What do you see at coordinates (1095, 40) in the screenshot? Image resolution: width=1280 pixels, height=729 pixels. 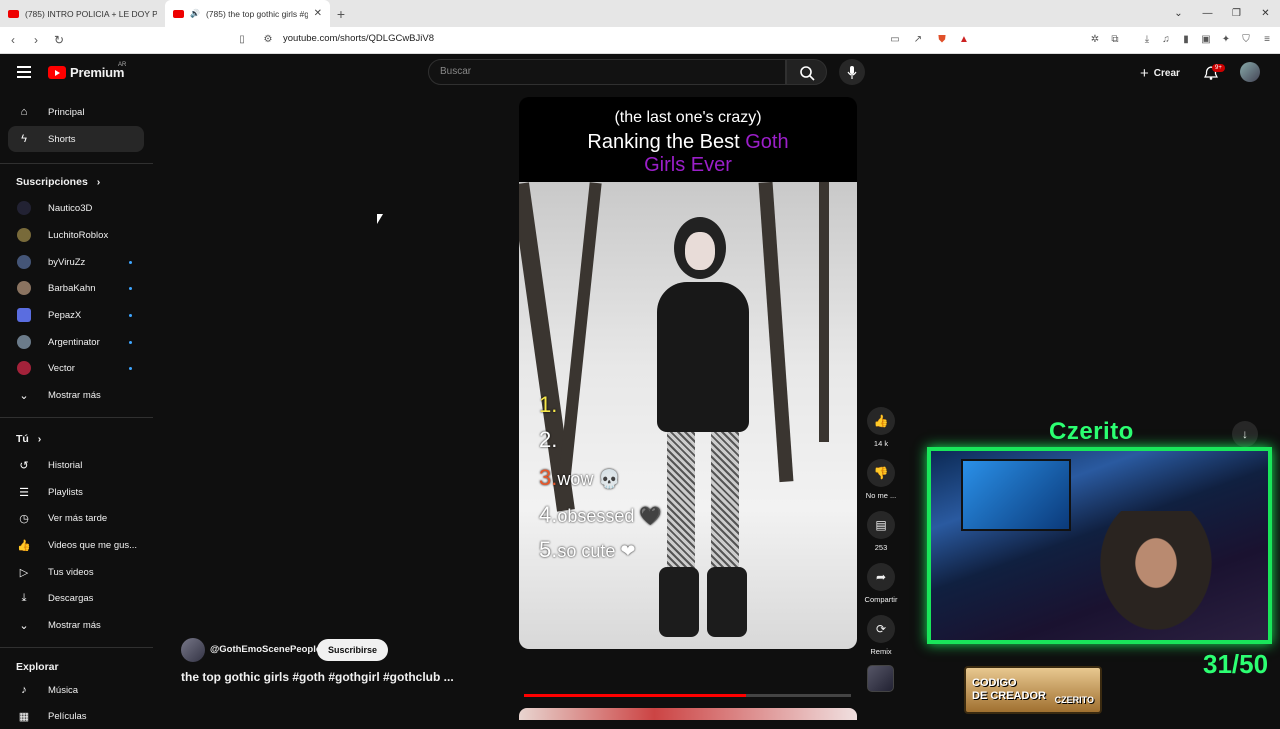 I see `extensions-icon: ✲` at bounding box center [1095, 40].